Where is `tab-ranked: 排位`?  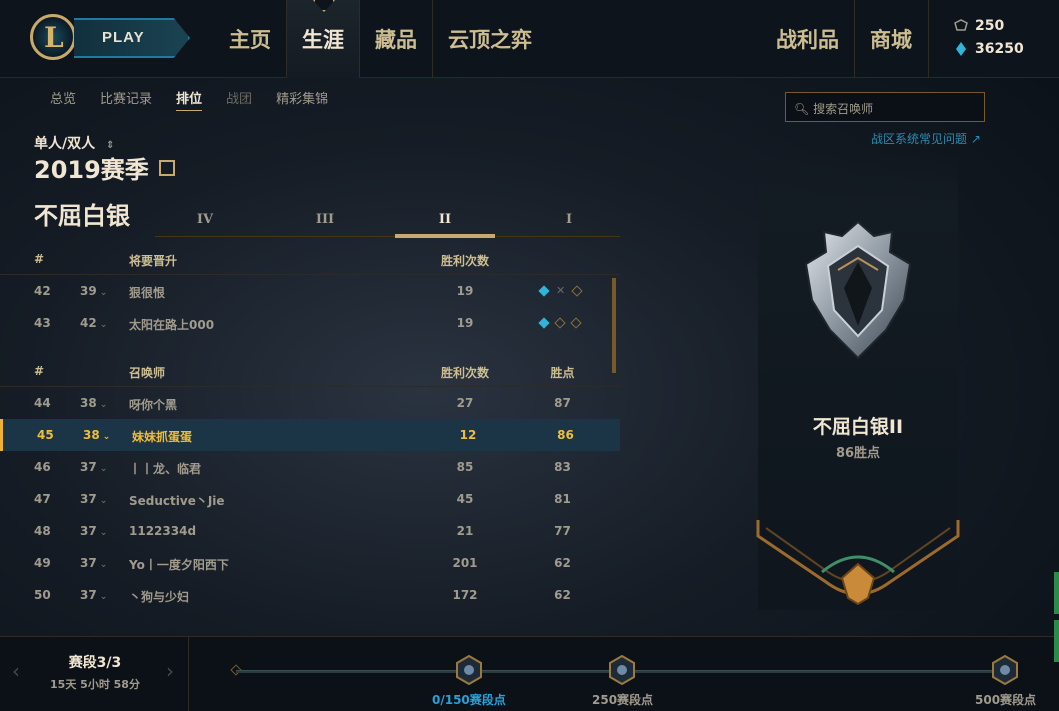 tab-ranked: 排位 is located at coordinates (189, 99).